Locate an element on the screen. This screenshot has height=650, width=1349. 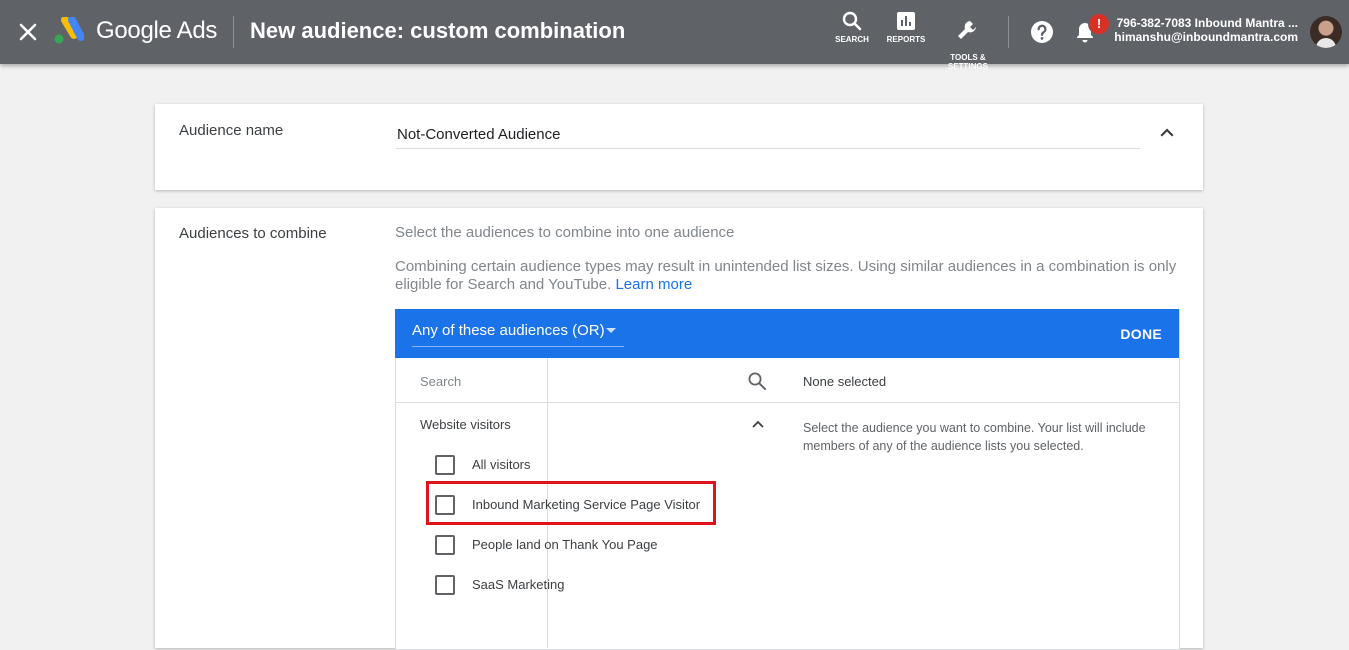
group-website-visitors: Website visitors is located at coordinates (465, 424).